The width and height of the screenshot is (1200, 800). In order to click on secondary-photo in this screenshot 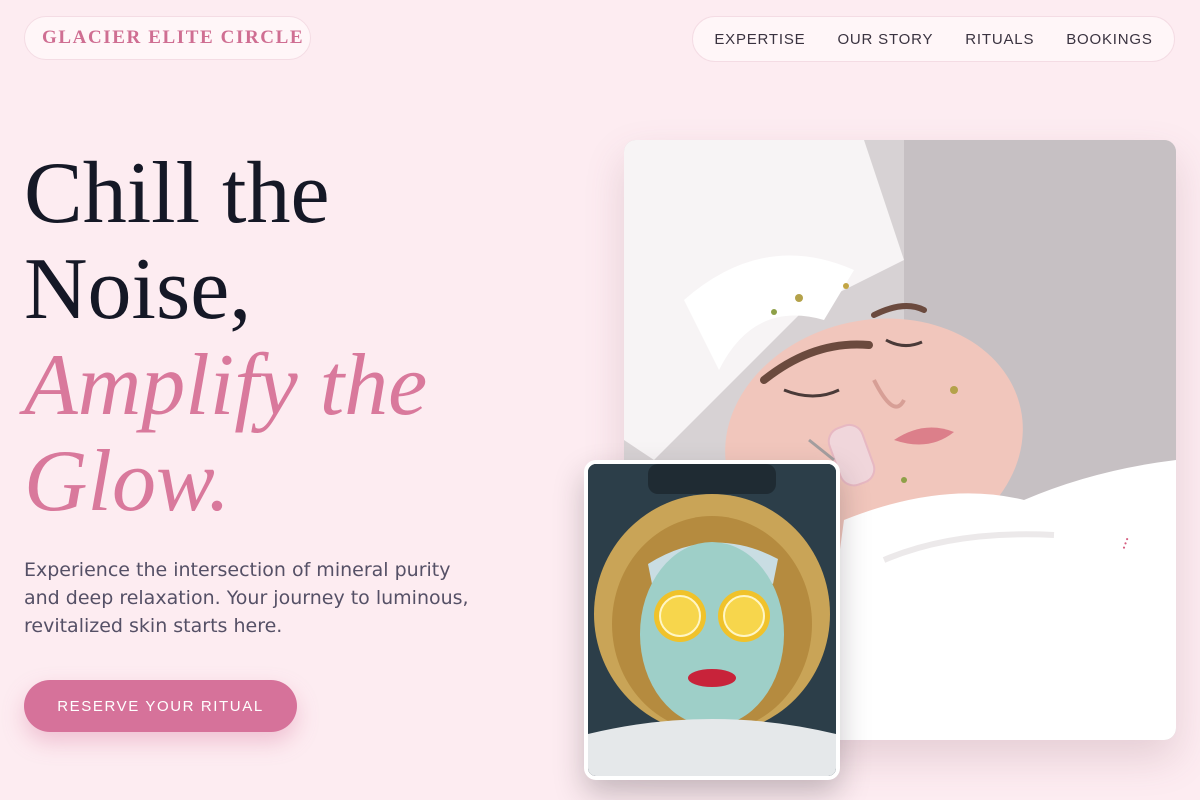, I will do `click(712, 620)`.